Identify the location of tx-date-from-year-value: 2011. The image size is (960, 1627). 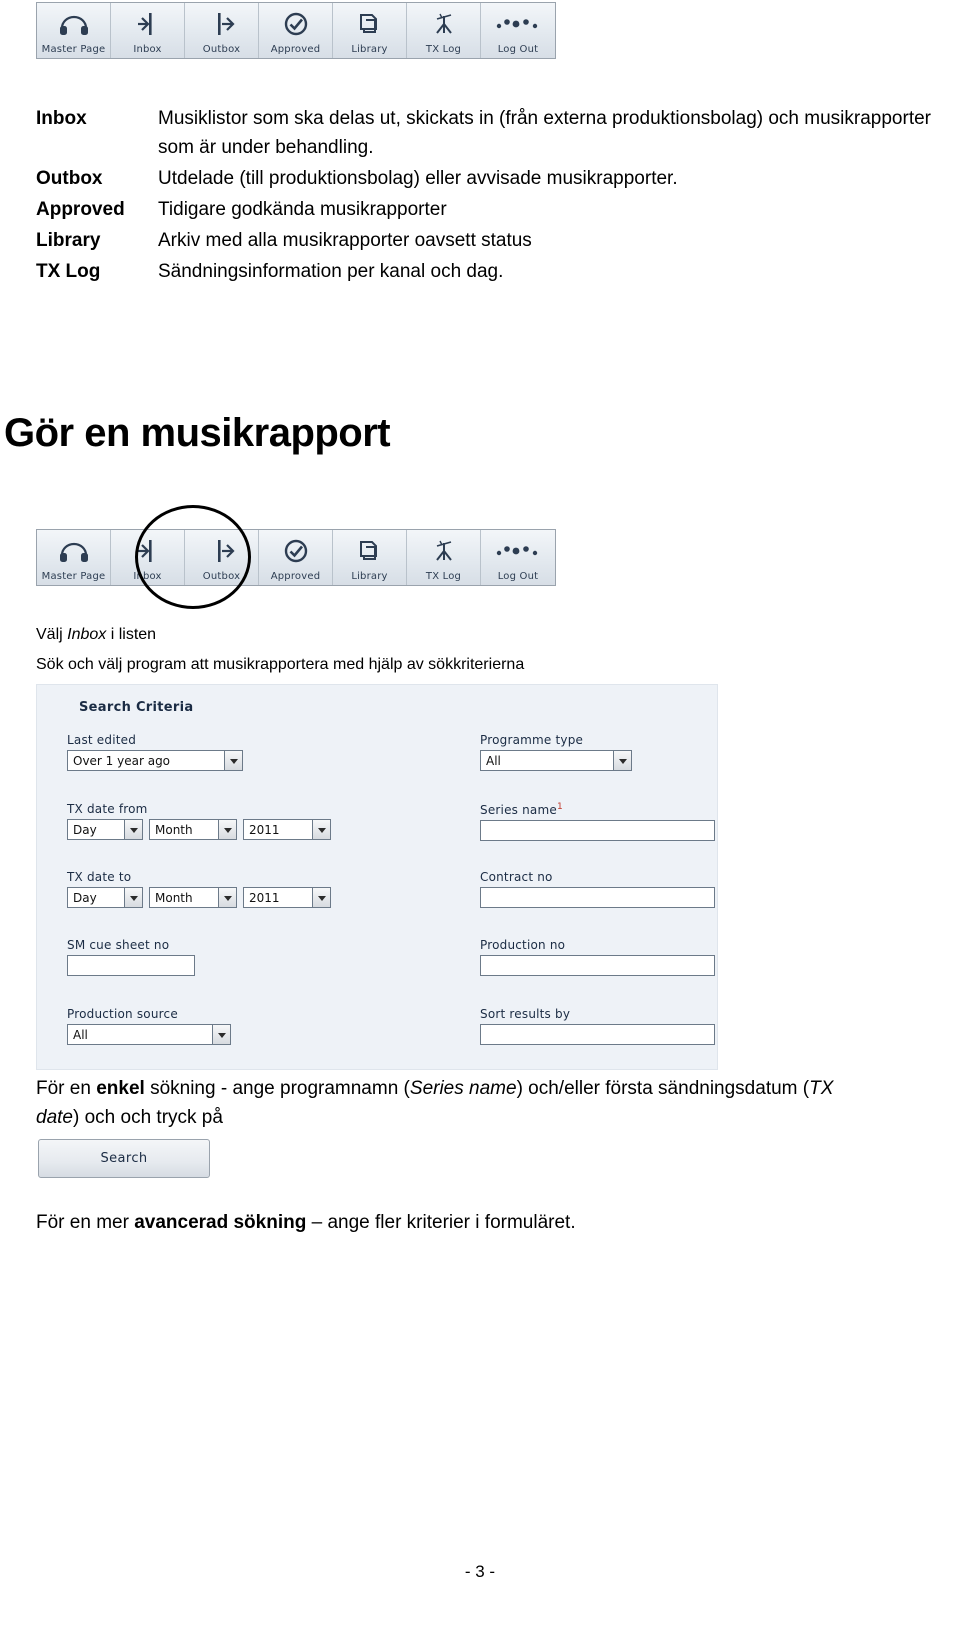
(264, 829).